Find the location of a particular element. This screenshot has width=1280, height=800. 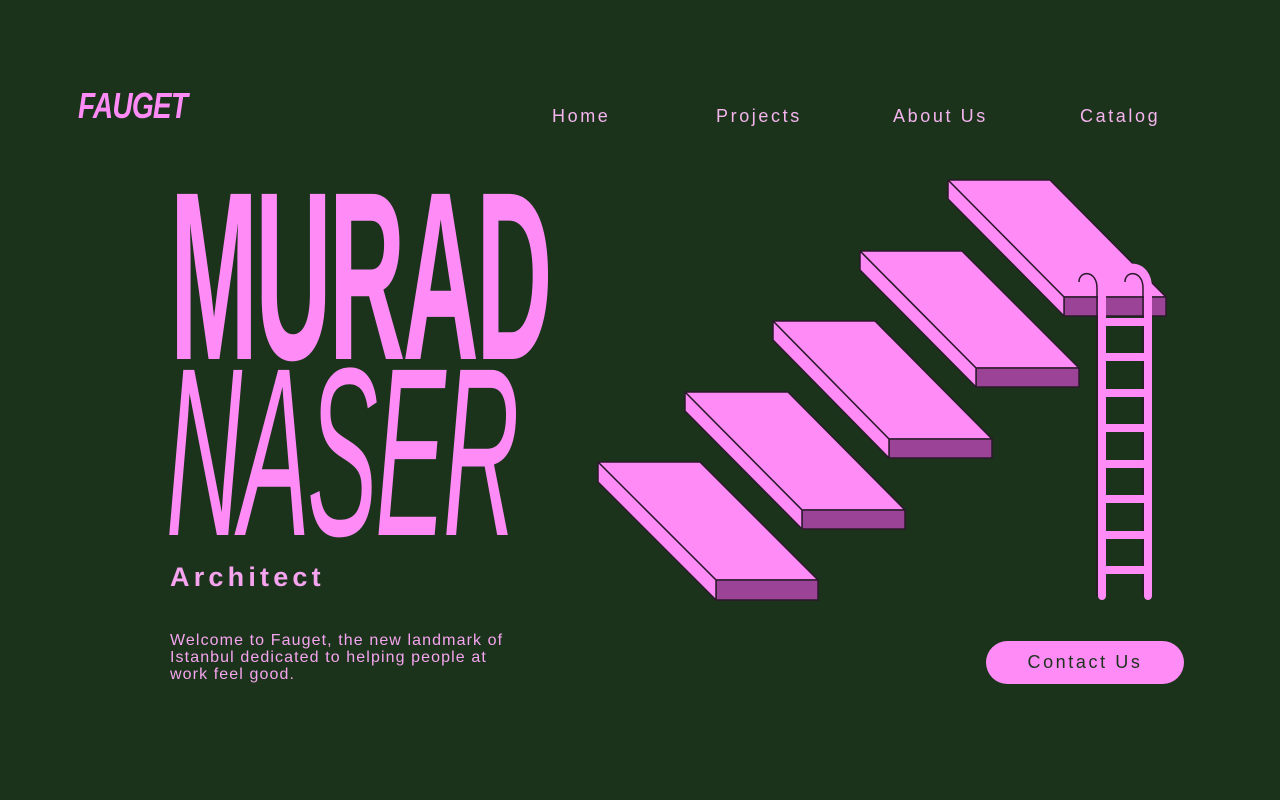

contact-us-button: Contact Us is located at coordinates (1085, 662).